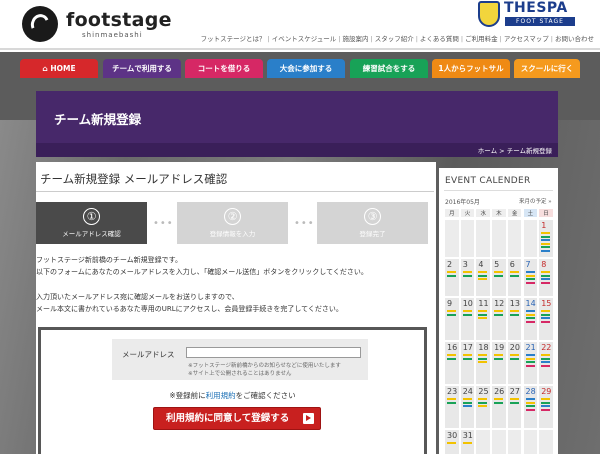 The image size is (600, 454). I want to click on calendar-day: 17, so click(467, 363).